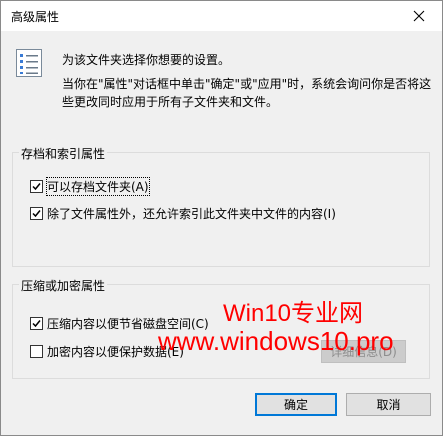 This screenshot has height=436, width=443. Describe the element at coordinates (98, 186) in the screenshot. I see `archive-folder-label: 可以存档文件夹(A)` at that location.